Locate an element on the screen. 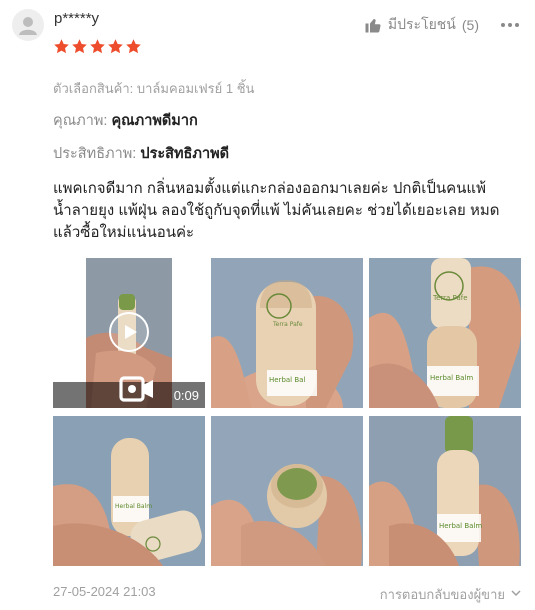 The width and height of the screenshot is (535, 610). chevron-down-icon is located at coordinates (516, 593).